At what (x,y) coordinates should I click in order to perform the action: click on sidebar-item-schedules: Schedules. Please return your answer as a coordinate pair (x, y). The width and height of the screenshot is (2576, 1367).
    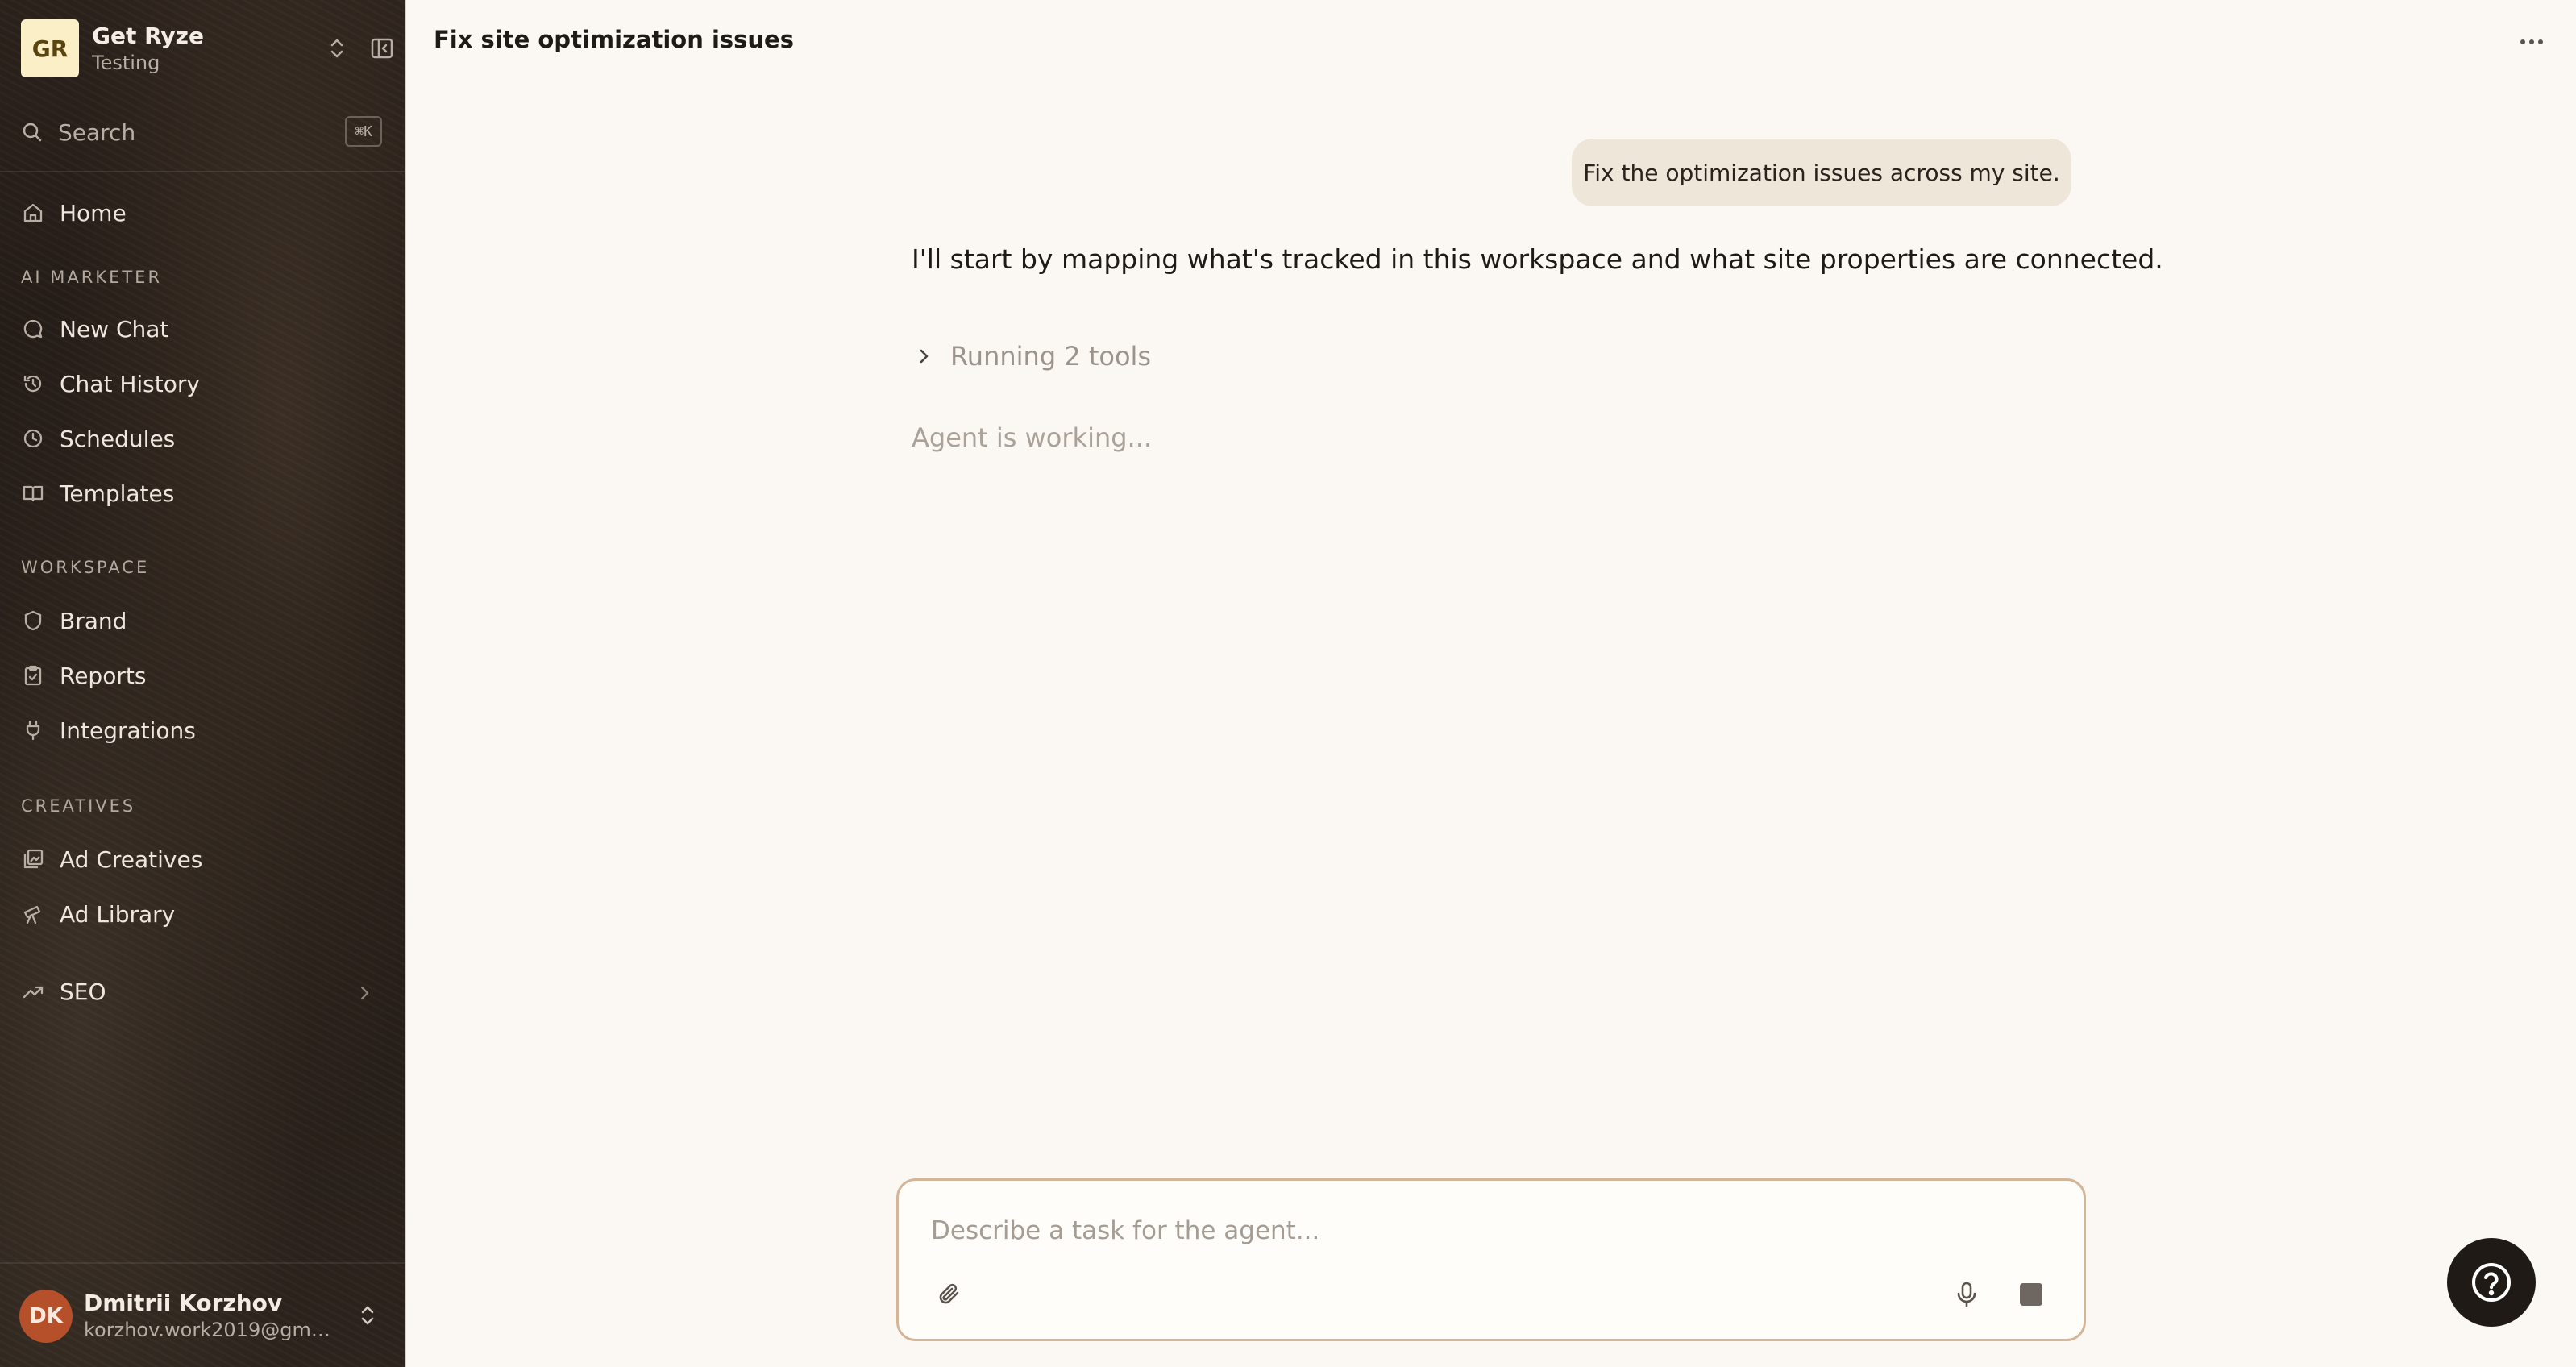
    Looking at the image, I should click on (201, 438).